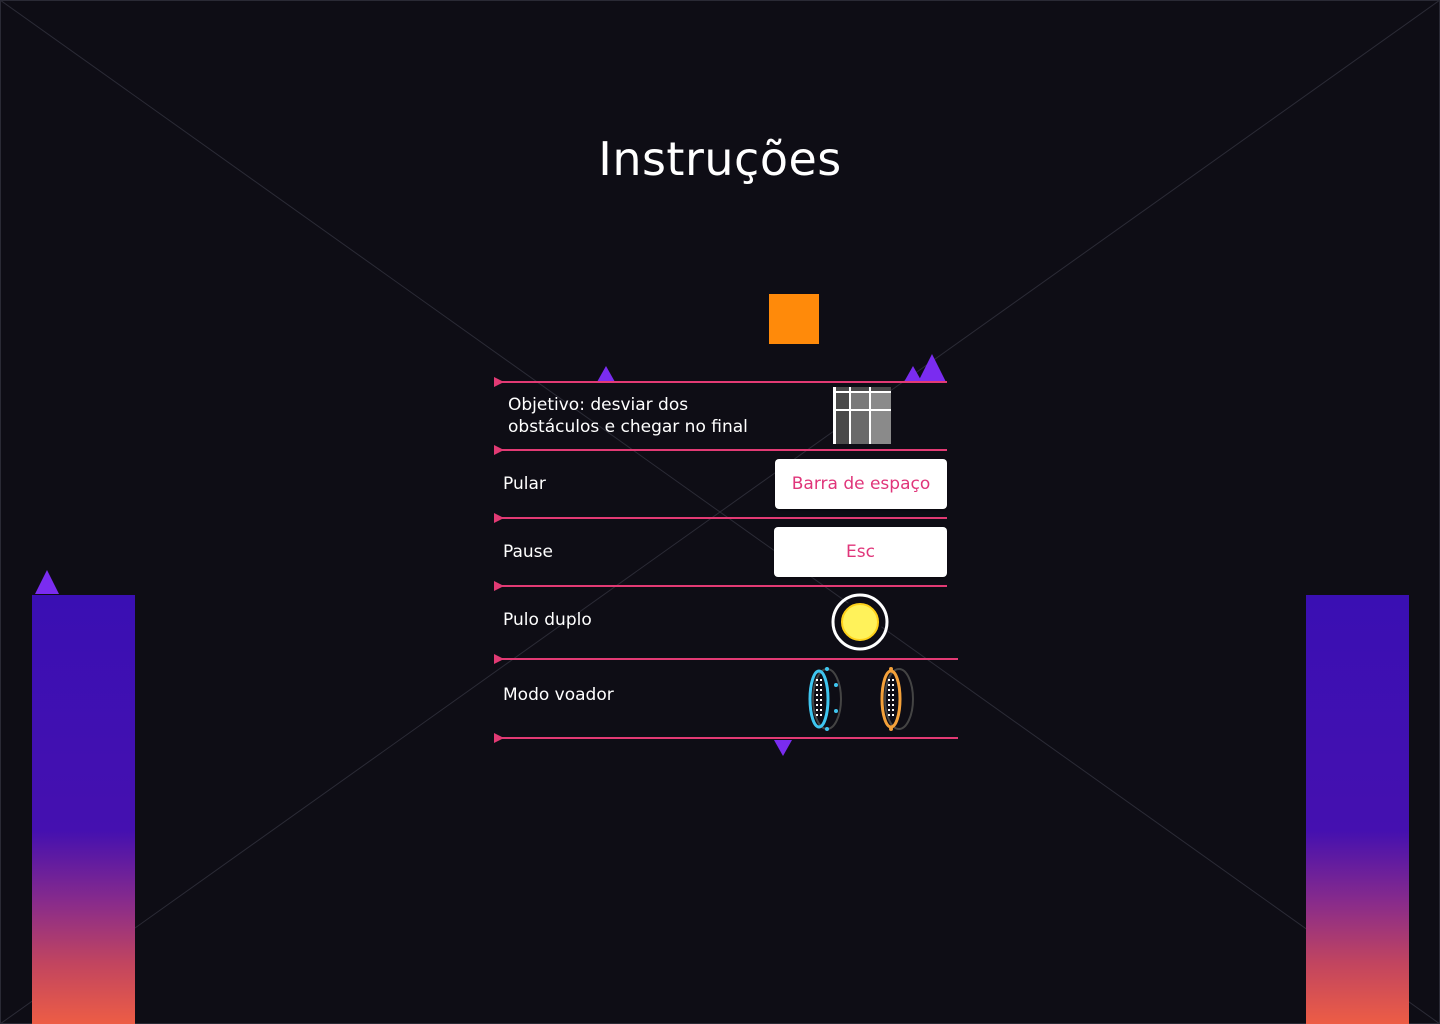 This screenshot has height=1024, width=1440. Describe the element at coordinates (83, 809) in the screenshot. I see `left-pillar` at that location.